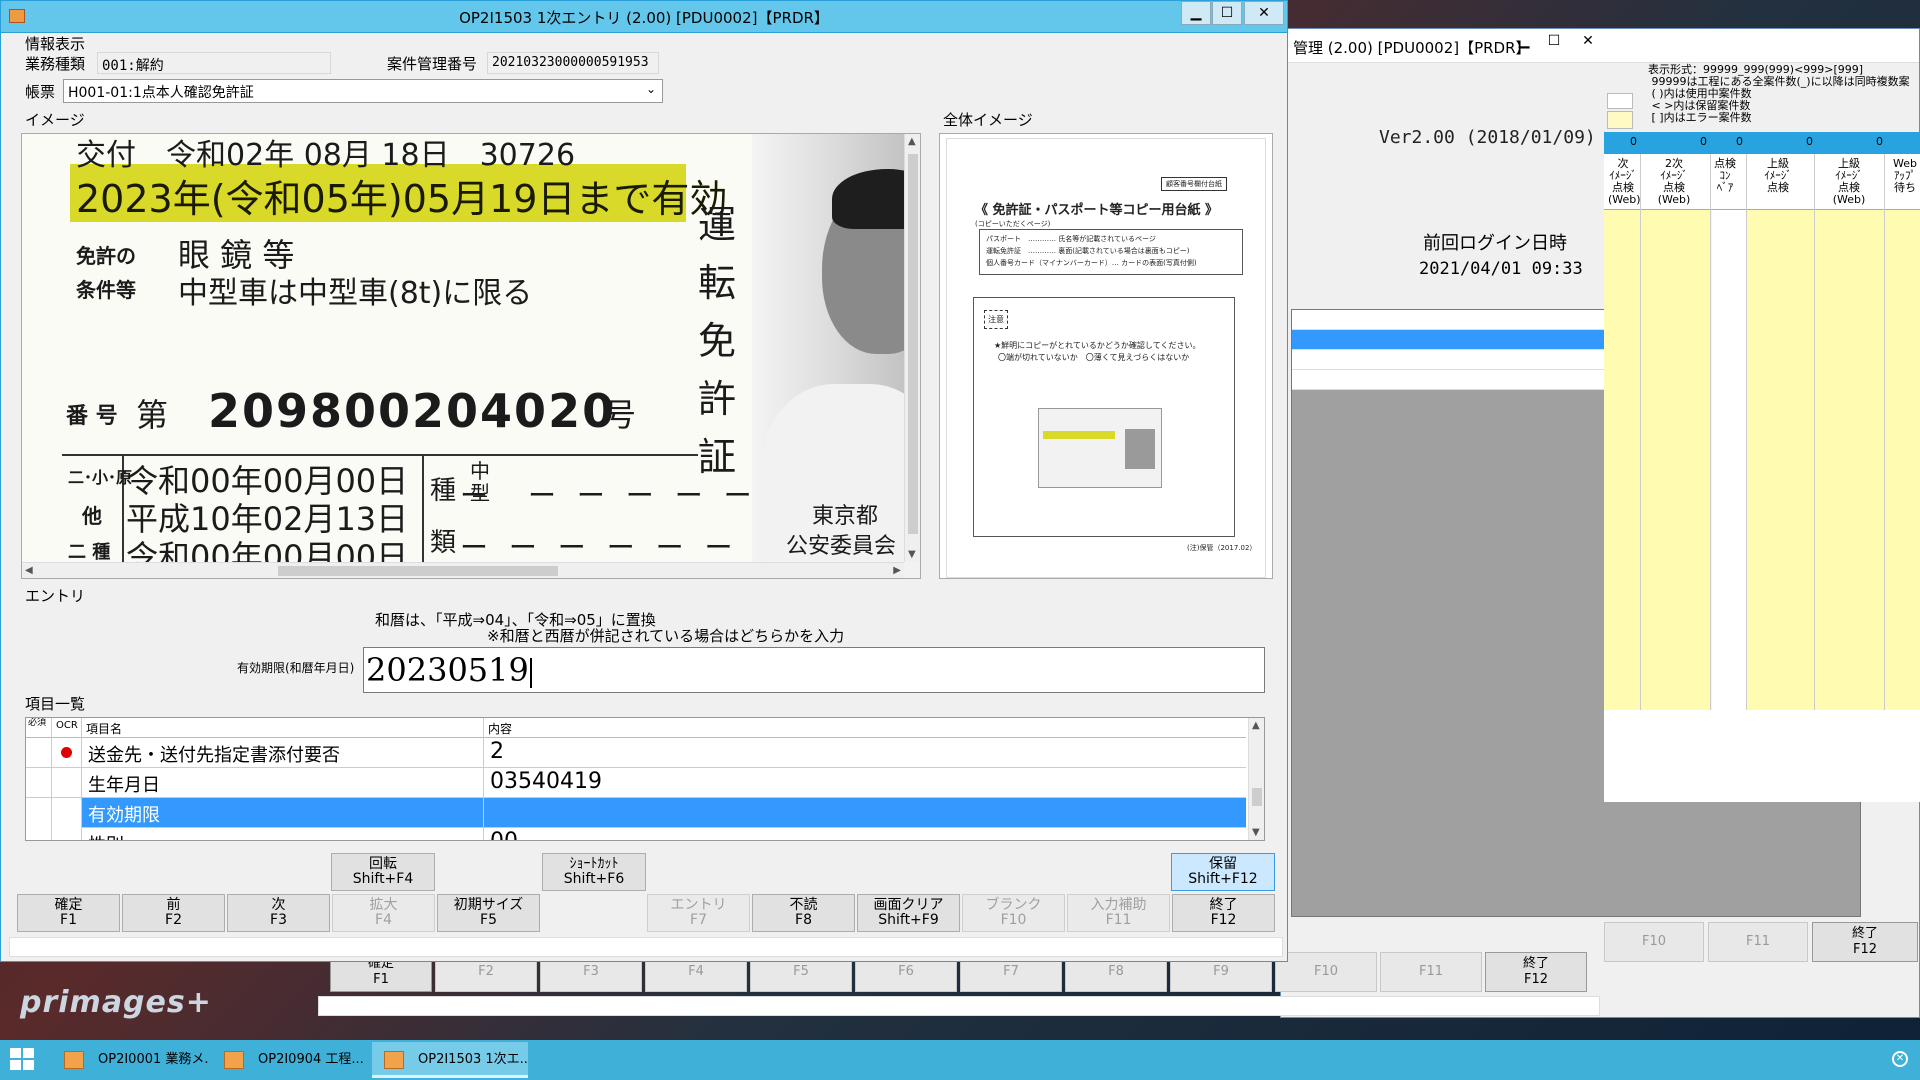 This screenshot has height=1080, width=1920. What do you see at coordinates (283, 753) in the screenshot?
I see `item-name-cell: 送金先・送付先指定書添付要否` at bounding box center [283, 753].